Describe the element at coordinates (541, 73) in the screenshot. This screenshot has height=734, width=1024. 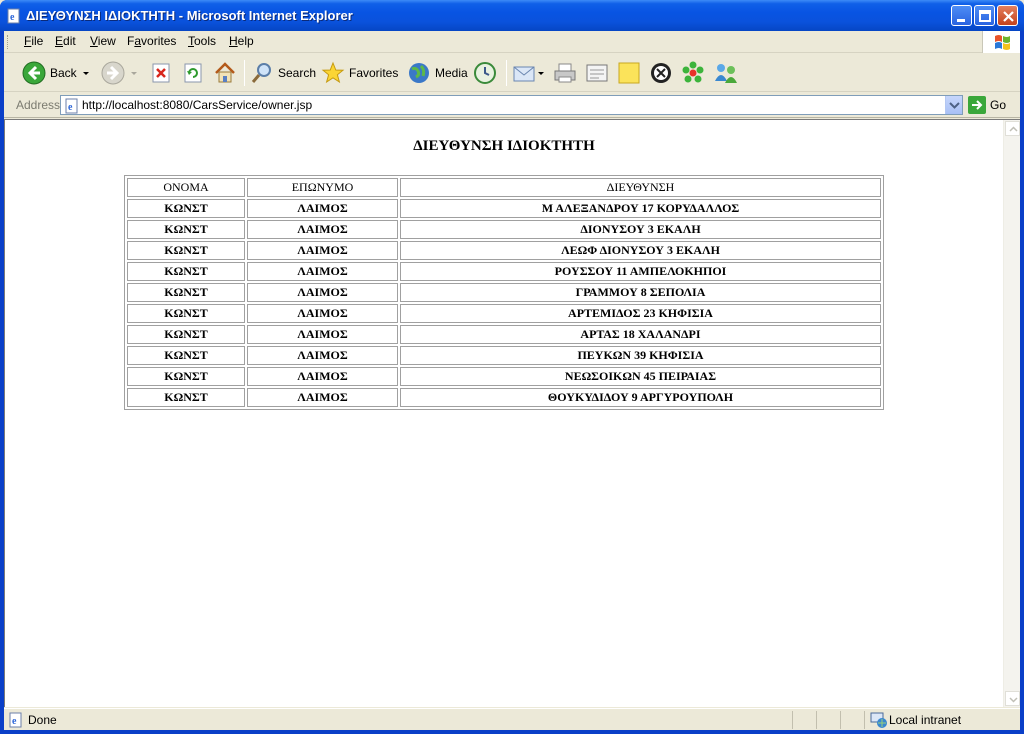
I see `mail-dropdown-icon` at that location.